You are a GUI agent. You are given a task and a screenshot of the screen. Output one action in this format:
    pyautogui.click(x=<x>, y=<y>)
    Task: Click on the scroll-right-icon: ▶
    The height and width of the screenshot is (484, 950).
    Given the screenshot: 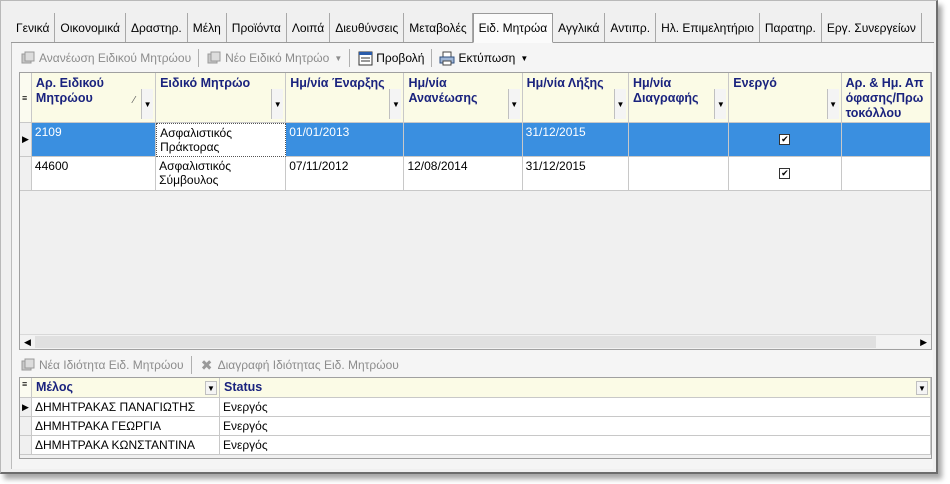 What is the action you would take?
    pyautogui.click(x=923, y=342)
    